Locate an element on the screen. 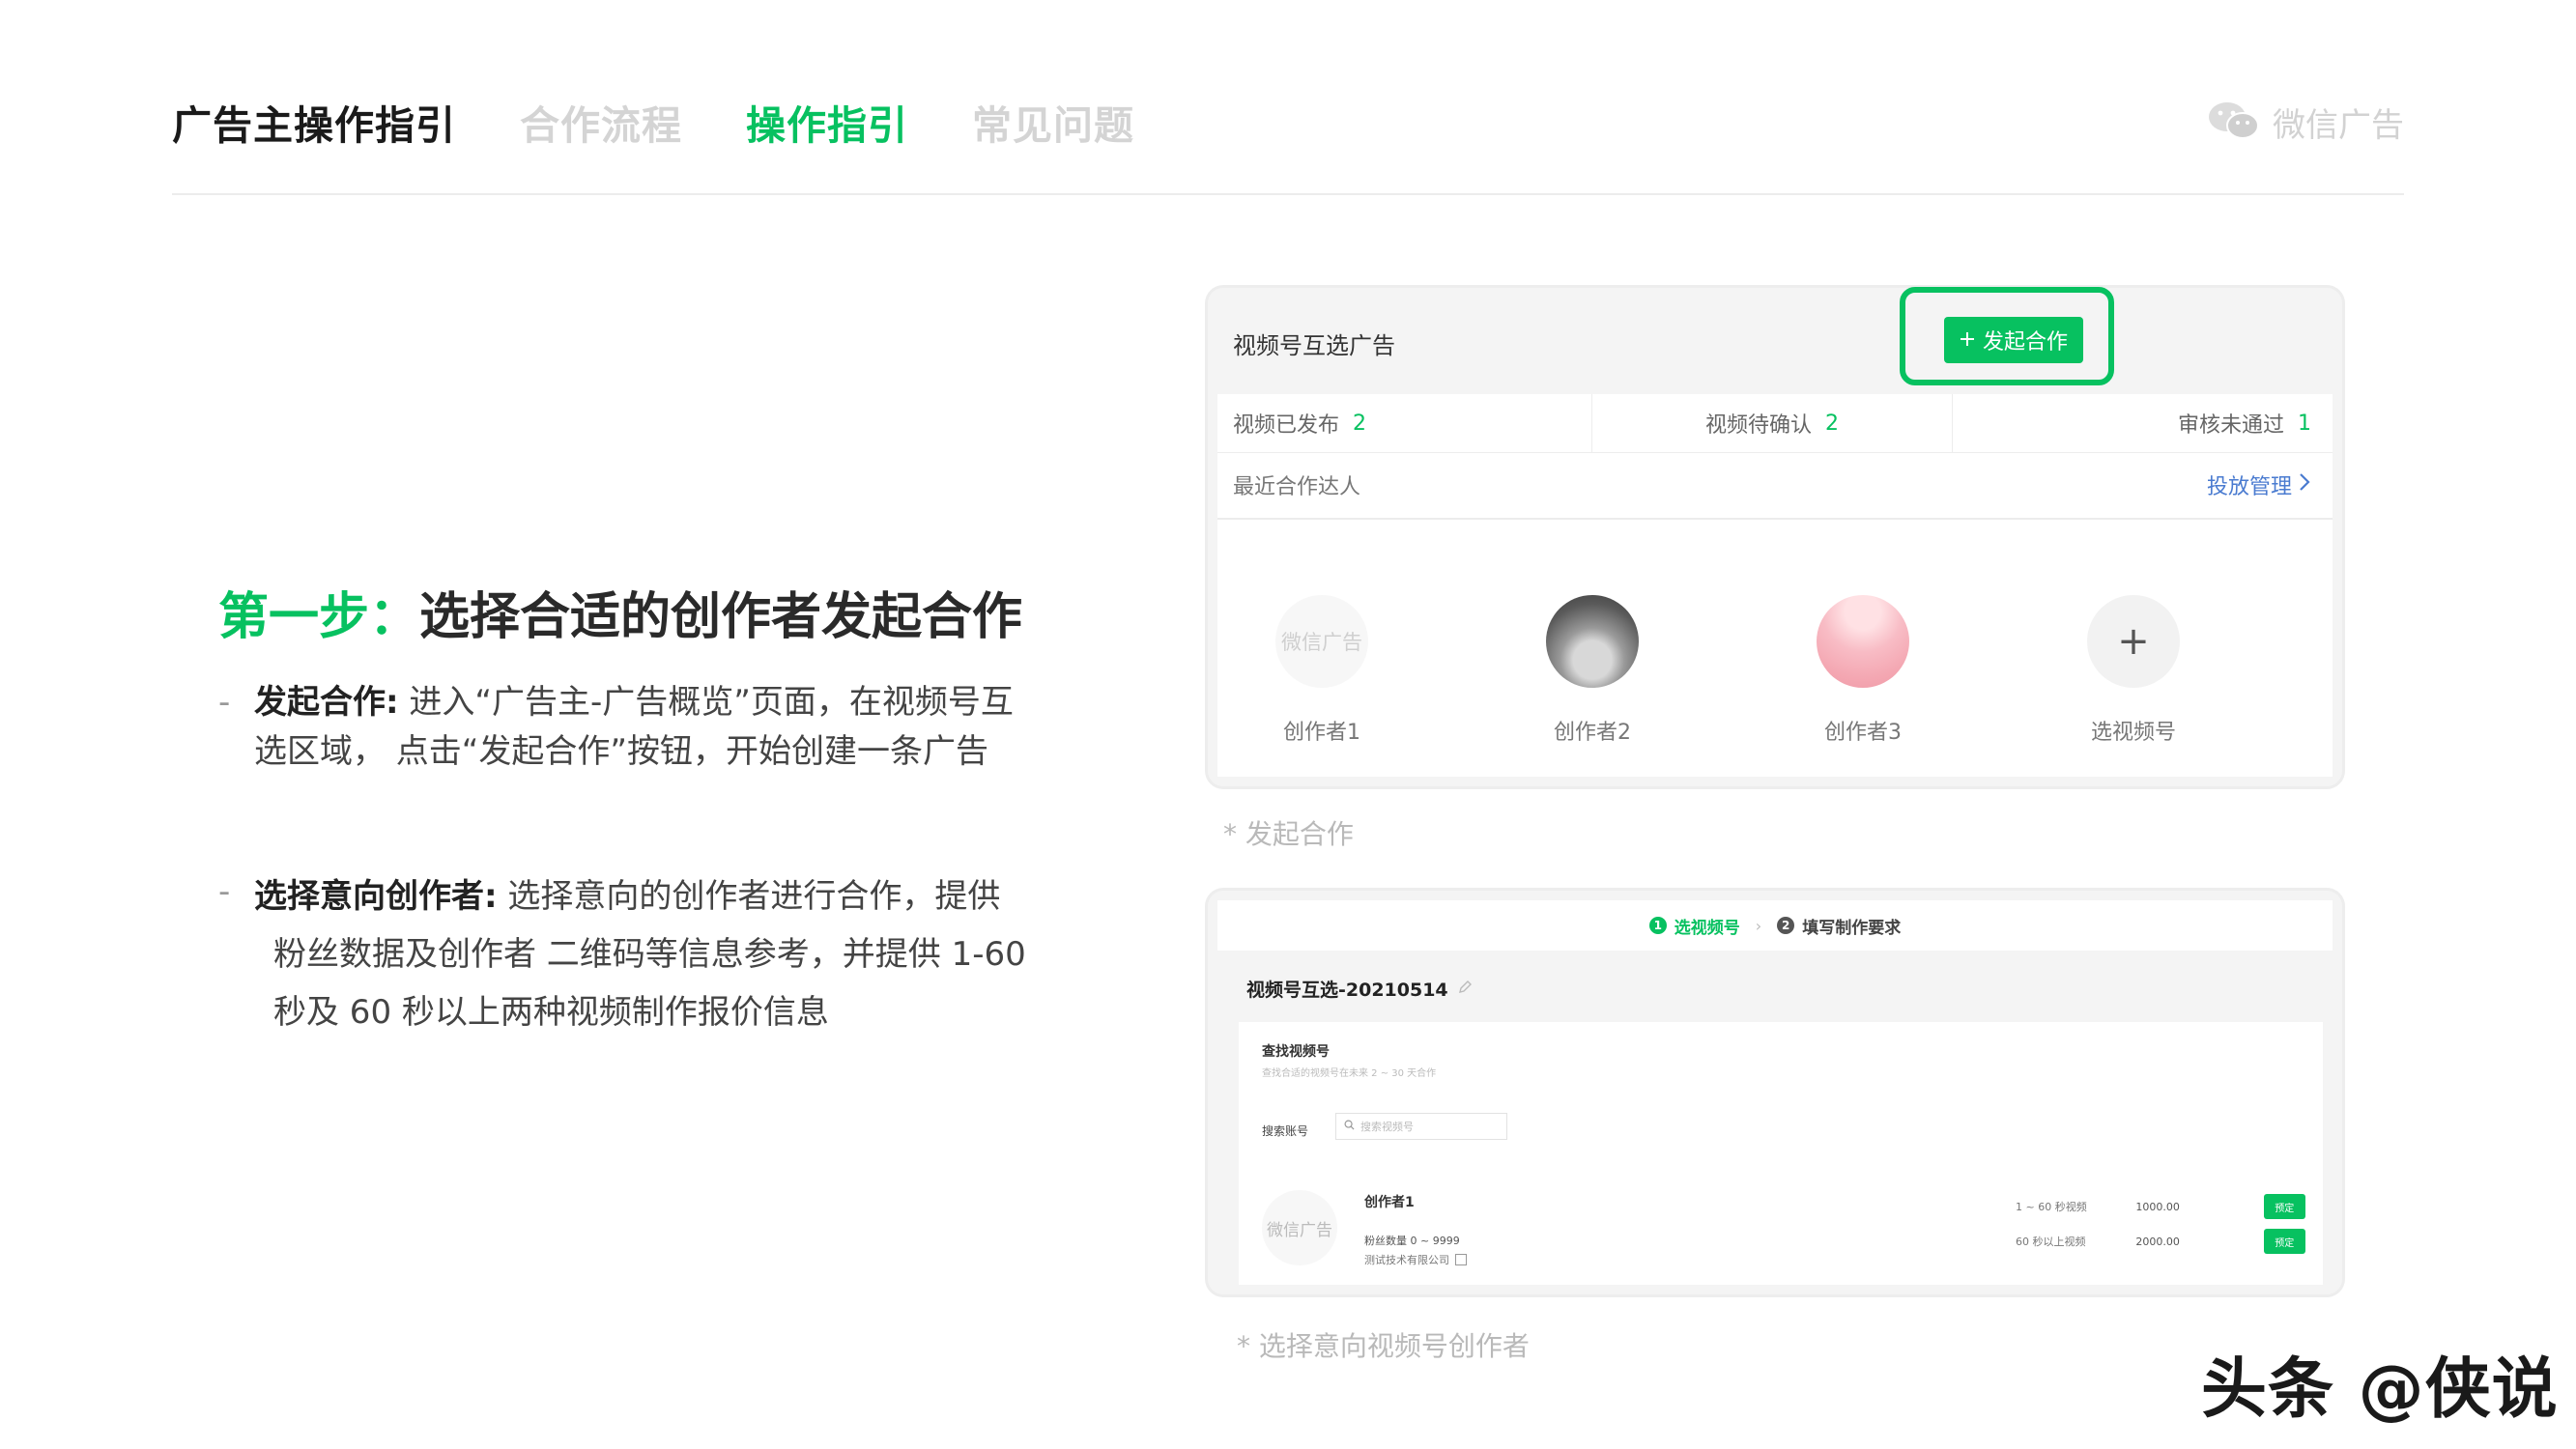 This screenshot has width=2576, height=1449. price-row: 60 秒以上视频 2000.00 预定 is located at coordinates (2160, 1241).